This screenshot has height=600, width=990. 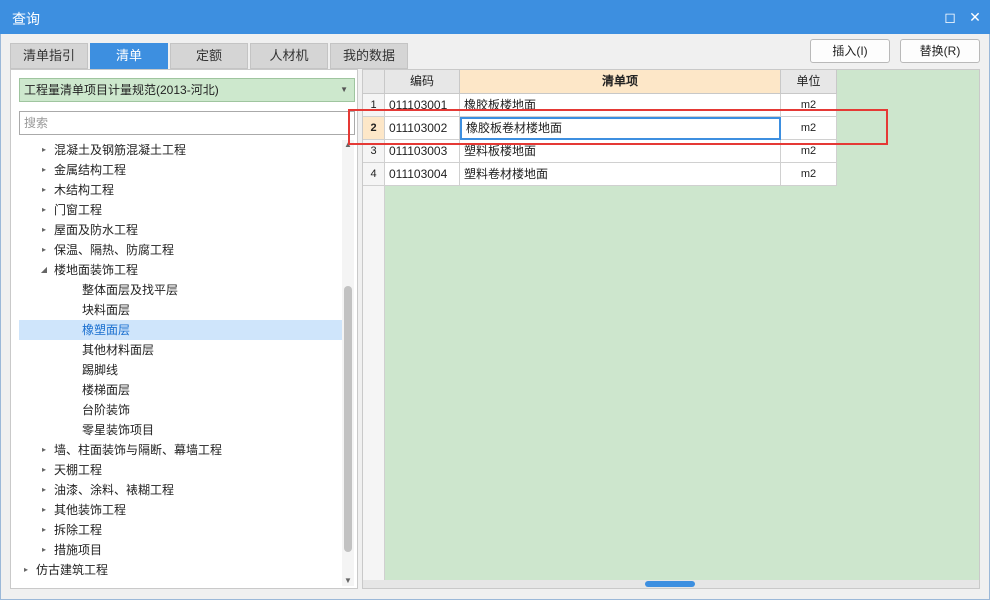 I want to click on column-header-unit: 单位, so click(x=809, y=82).